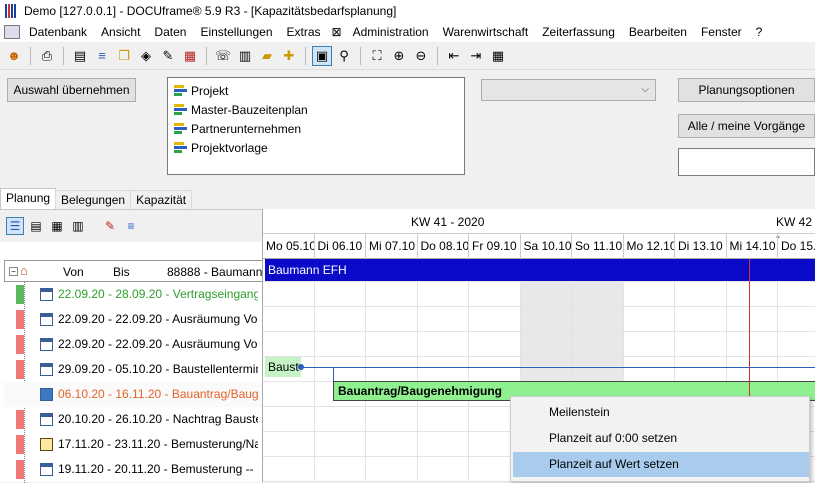  I want to click on menu-help: ?, so click(759, 32).